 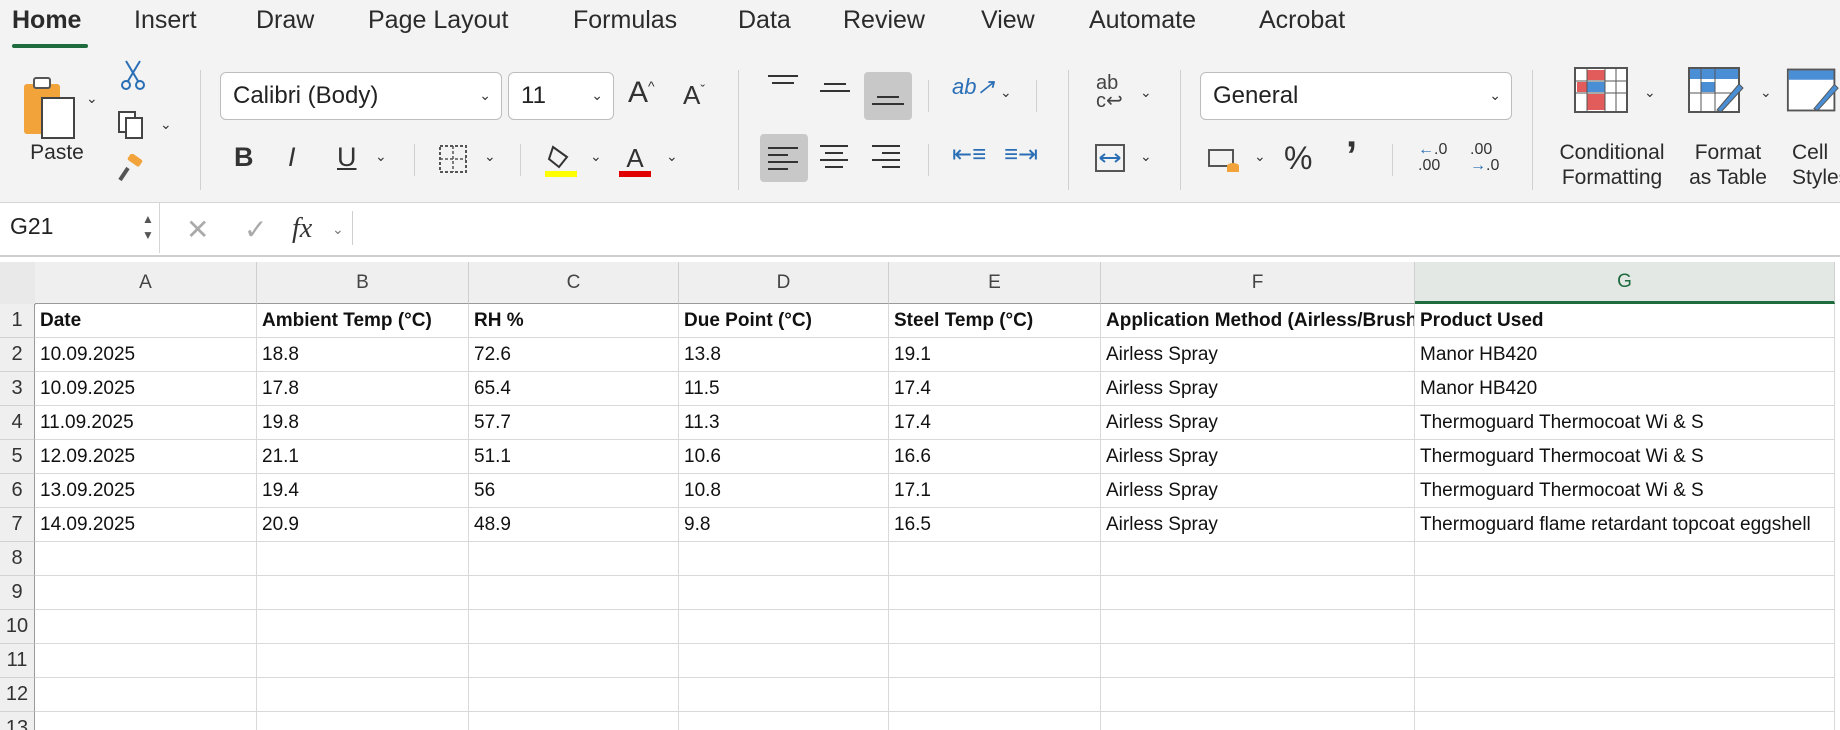 What do you see at coordinates (363, 491) in the screenshot?
I see `cell-b6: 19.4` at bounding box center [363, 491].